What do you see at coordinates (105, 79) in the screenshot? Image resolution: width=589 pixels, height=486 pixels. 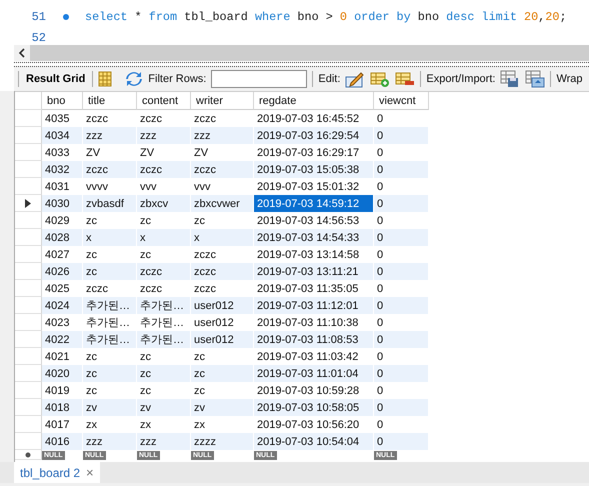 I see `columns-icon` at bounding box center [105, 79].